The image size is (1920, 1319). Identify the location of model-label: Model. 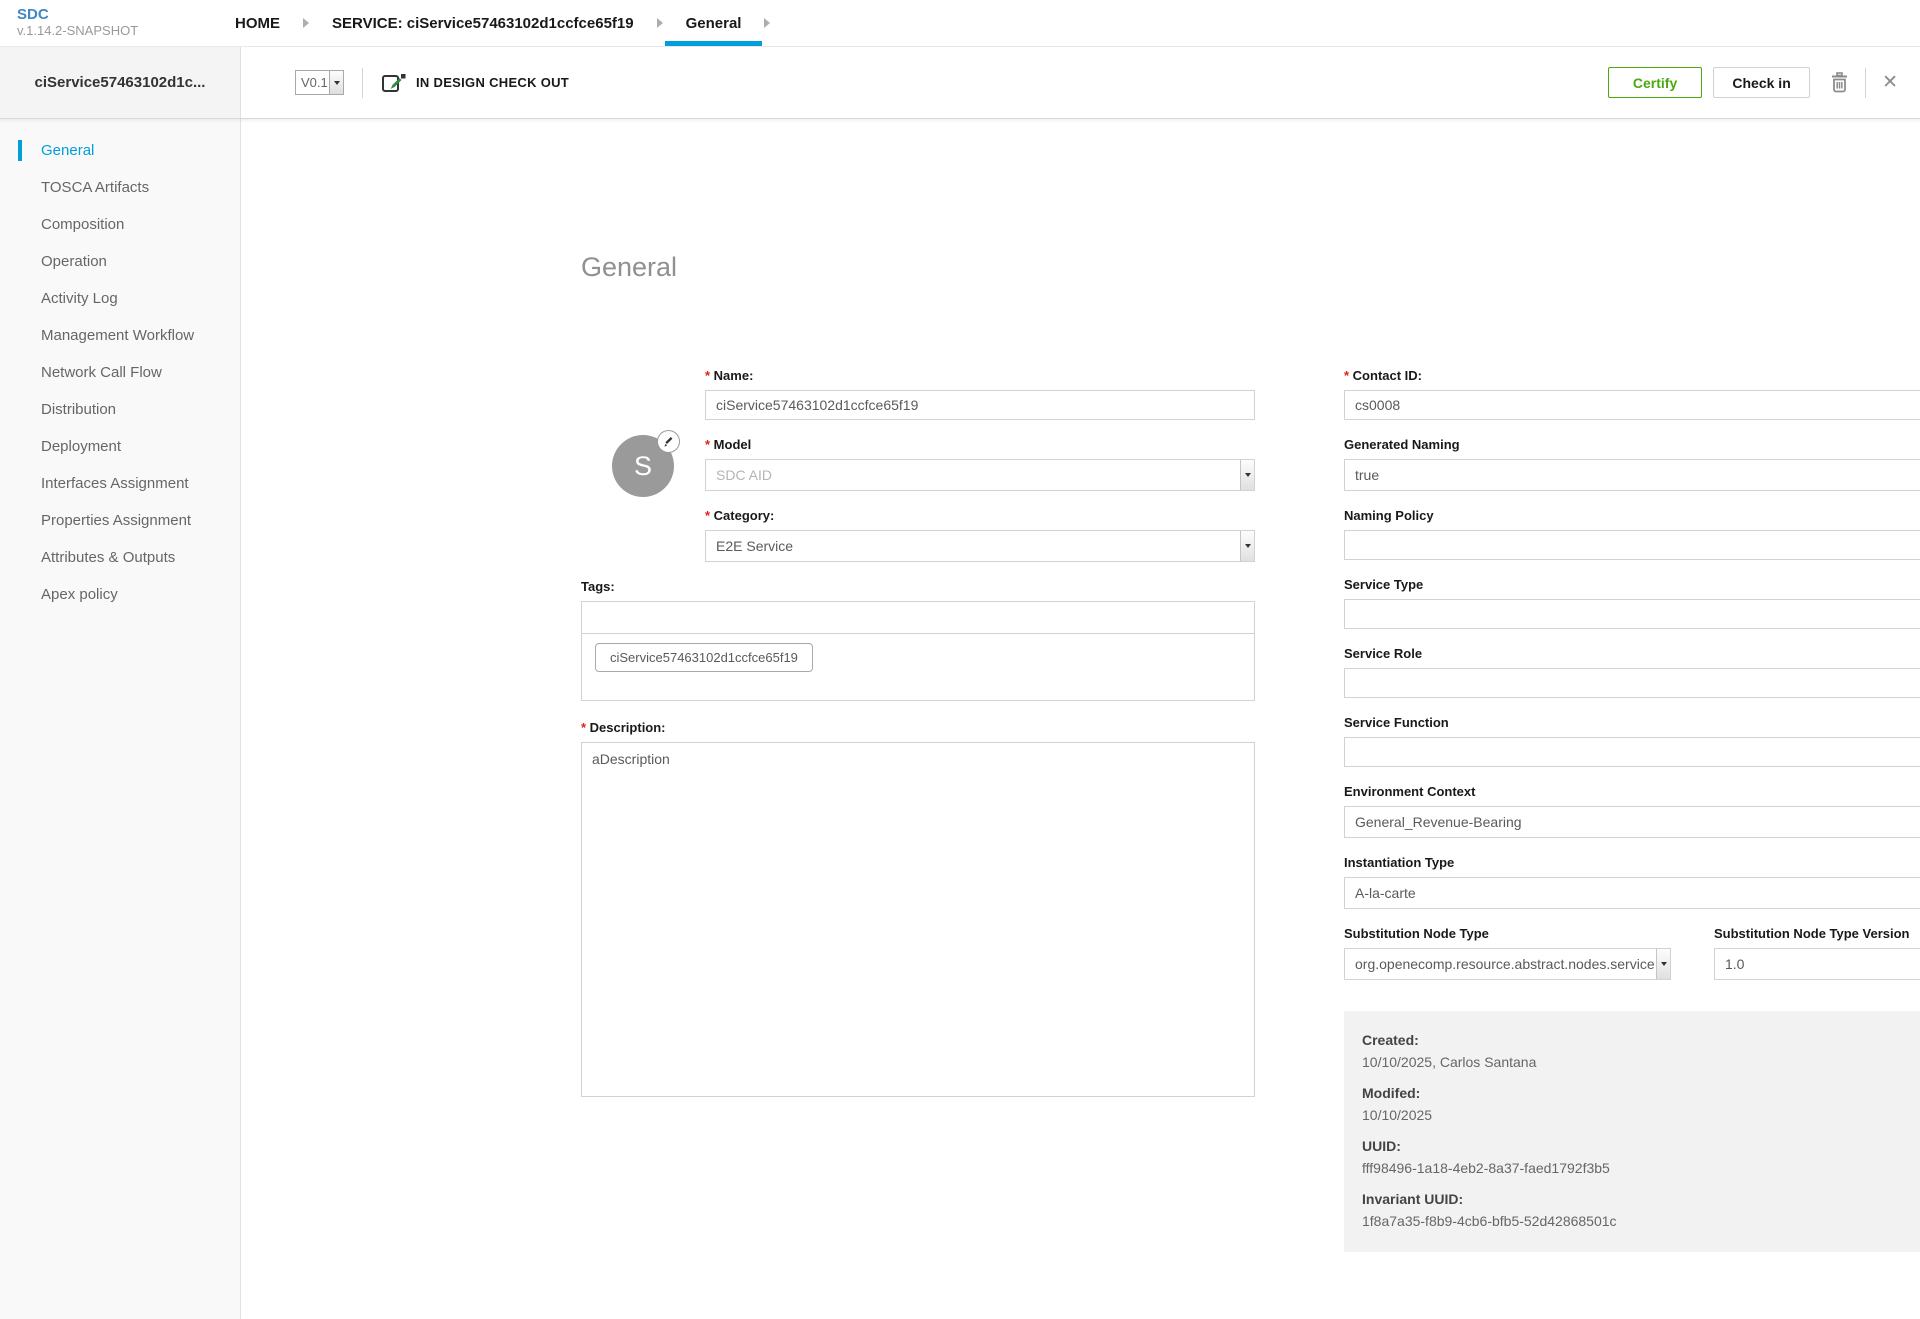
(980, 444).